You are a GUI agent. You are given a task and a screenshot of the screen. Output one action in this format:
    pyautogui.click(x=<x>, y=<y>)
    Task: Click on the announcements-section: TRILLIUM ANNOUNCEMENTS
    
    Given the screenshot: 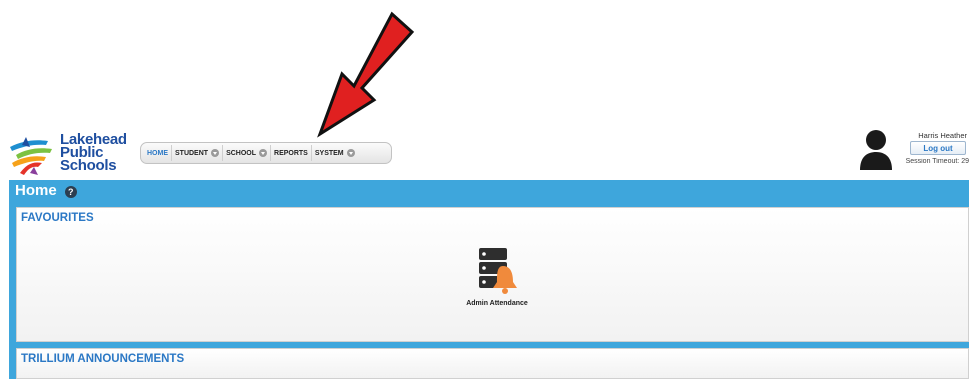 What is the action you would take?
    pyautogui.click(x=492, y=363)
    